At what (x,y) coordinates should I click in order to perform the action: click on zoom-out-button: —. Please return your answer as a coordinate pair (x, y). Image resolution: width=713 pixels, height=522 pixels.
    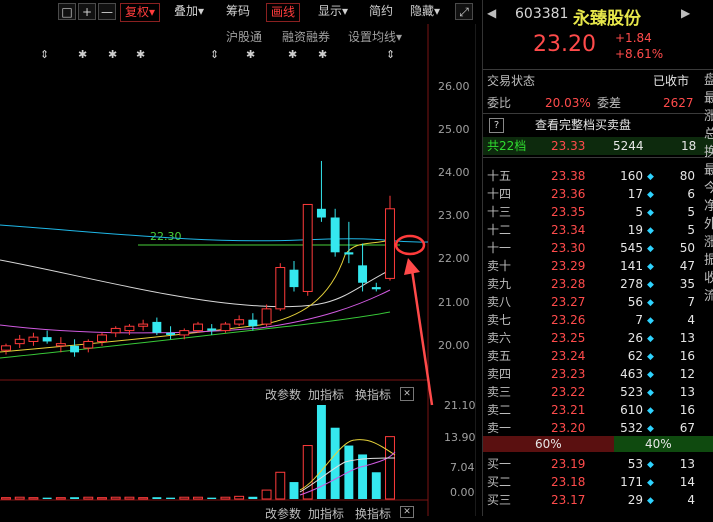
    Looking at the image, I should click on (107, 11).